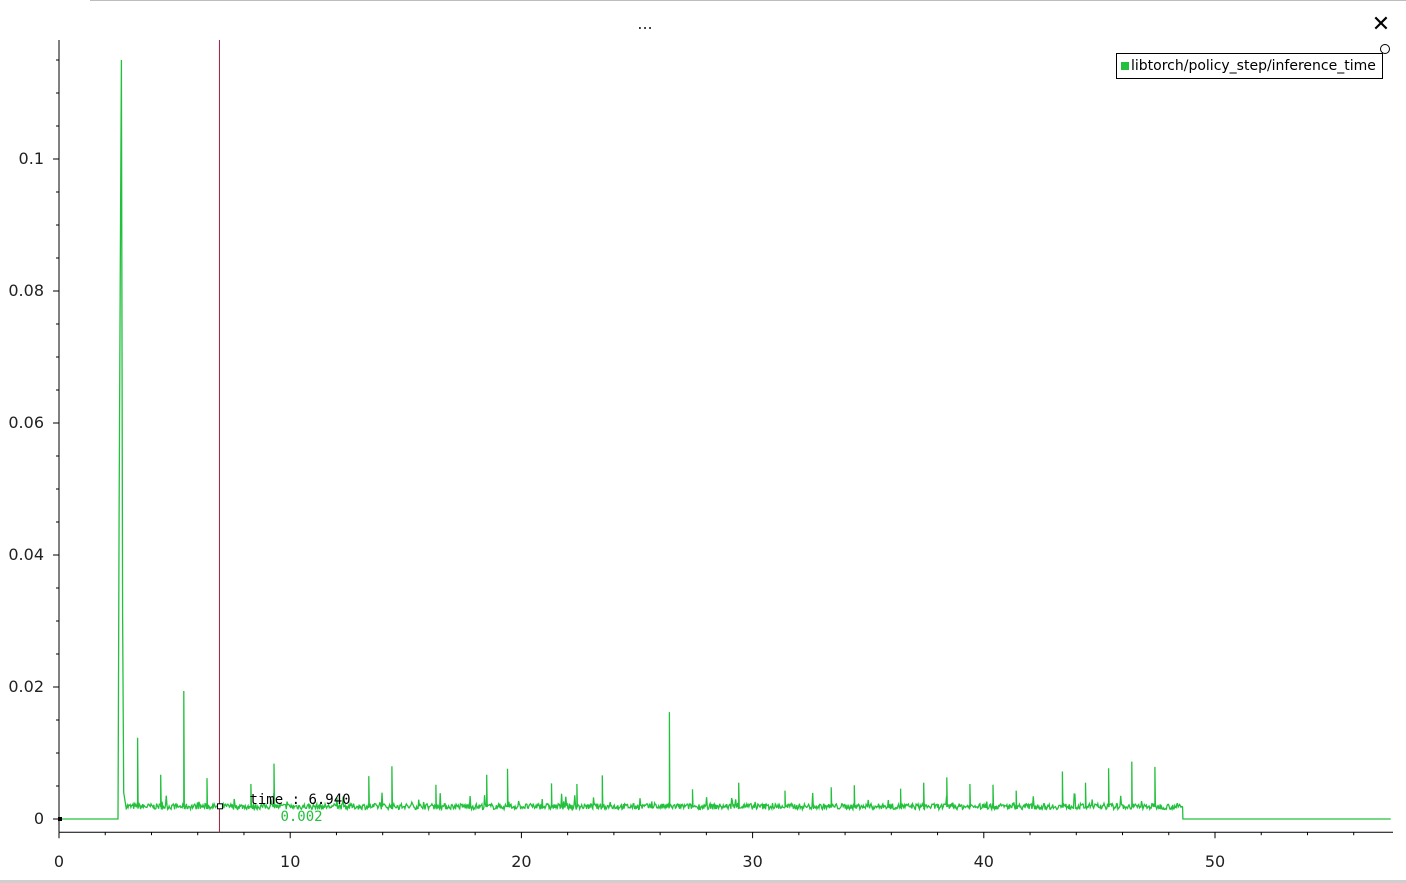 Image resolution: width=1406 pixels, height=883 pixels. I want to click on y-tick-label: 0.02, so click(26, 686).